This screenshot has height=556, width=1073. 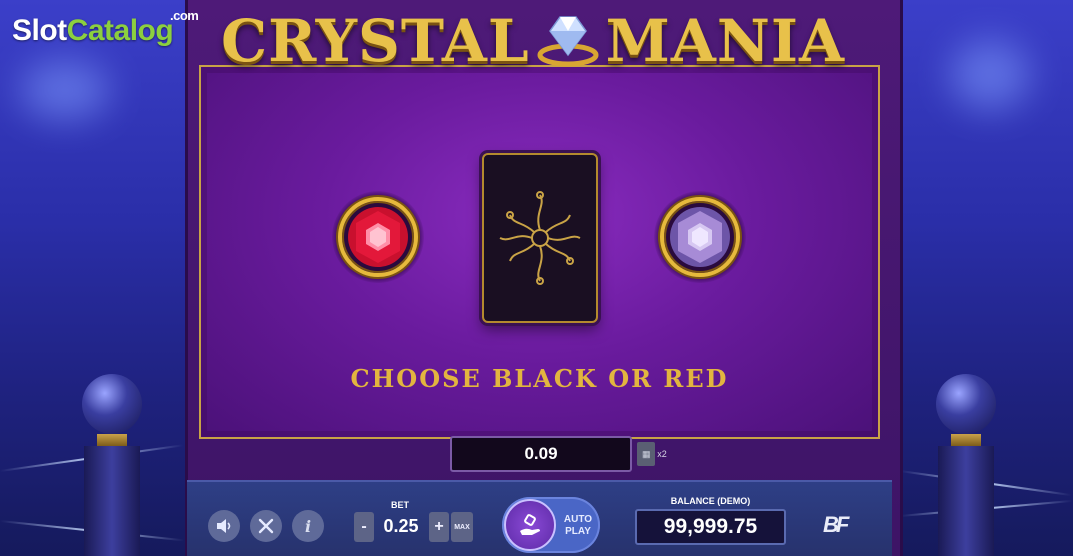 I want to click on choose-red-button, so click(x=378, y=237).